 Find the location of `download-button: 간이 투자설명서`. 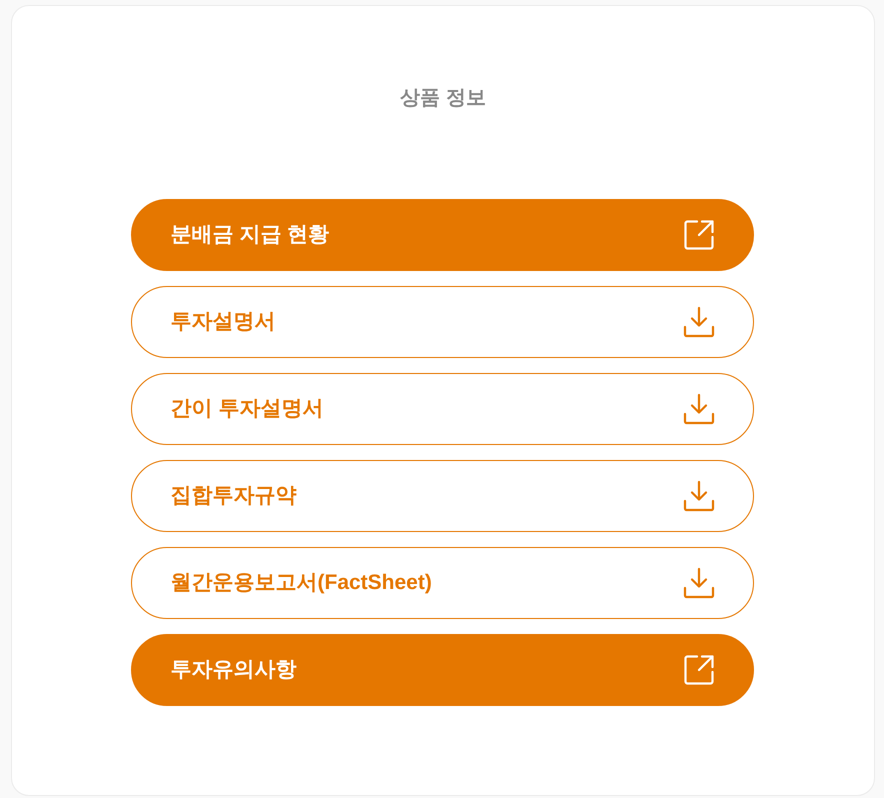

download-button: 간이 투자설명서 is located at coordinates (442, 409).